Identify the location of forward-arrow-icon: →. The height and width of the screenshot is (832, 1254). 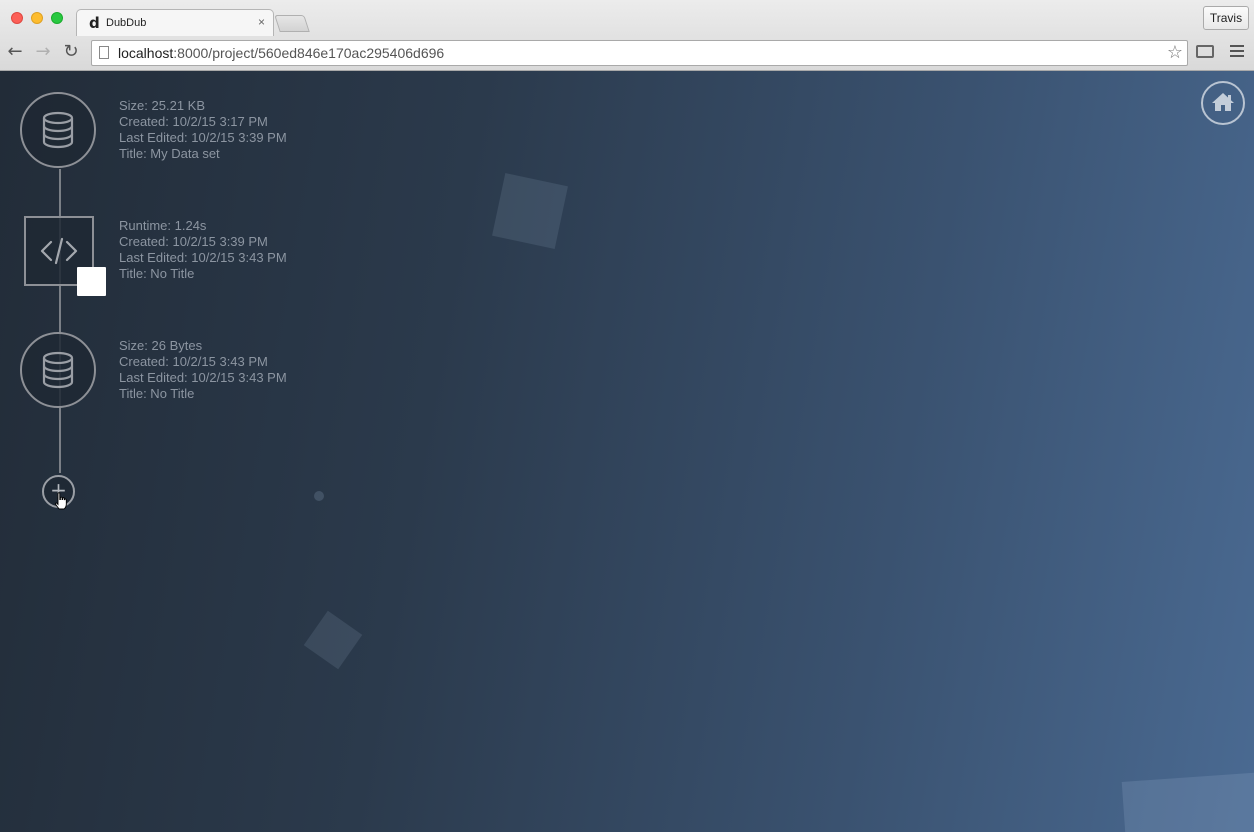
(43, 52).